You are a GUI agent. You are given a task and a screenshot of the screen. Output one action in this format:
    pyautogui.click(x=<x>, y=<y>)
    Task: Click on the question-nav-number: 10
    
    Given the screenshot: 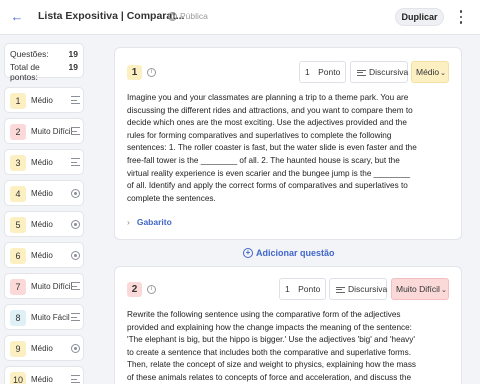 What is the action you would take?
    pyautogui.click(x=18, y=378)
    